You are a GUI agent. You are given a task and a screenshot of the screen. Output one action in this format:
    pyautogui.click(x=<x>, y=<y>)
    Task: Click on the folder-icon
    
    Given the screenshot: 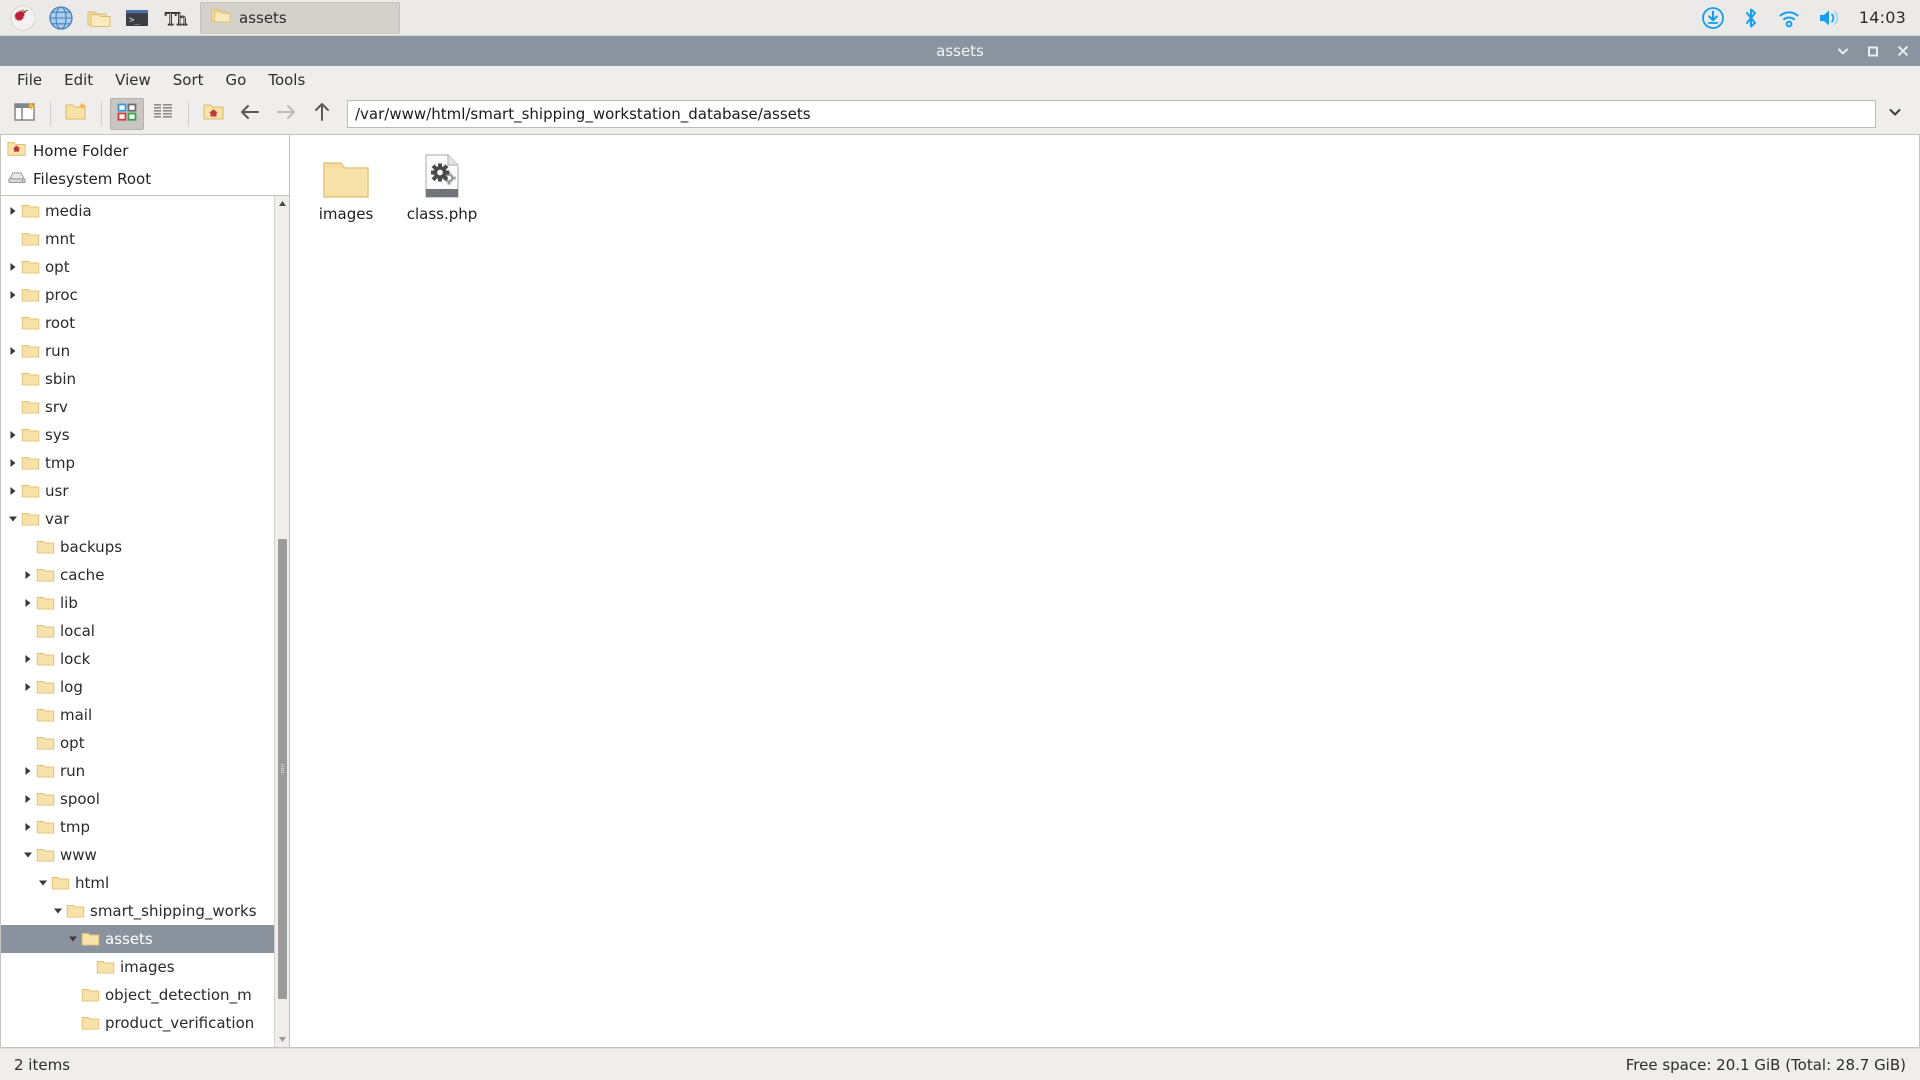 What is the action you would take?
    pyautogui.click(x=90, y=1023)
    